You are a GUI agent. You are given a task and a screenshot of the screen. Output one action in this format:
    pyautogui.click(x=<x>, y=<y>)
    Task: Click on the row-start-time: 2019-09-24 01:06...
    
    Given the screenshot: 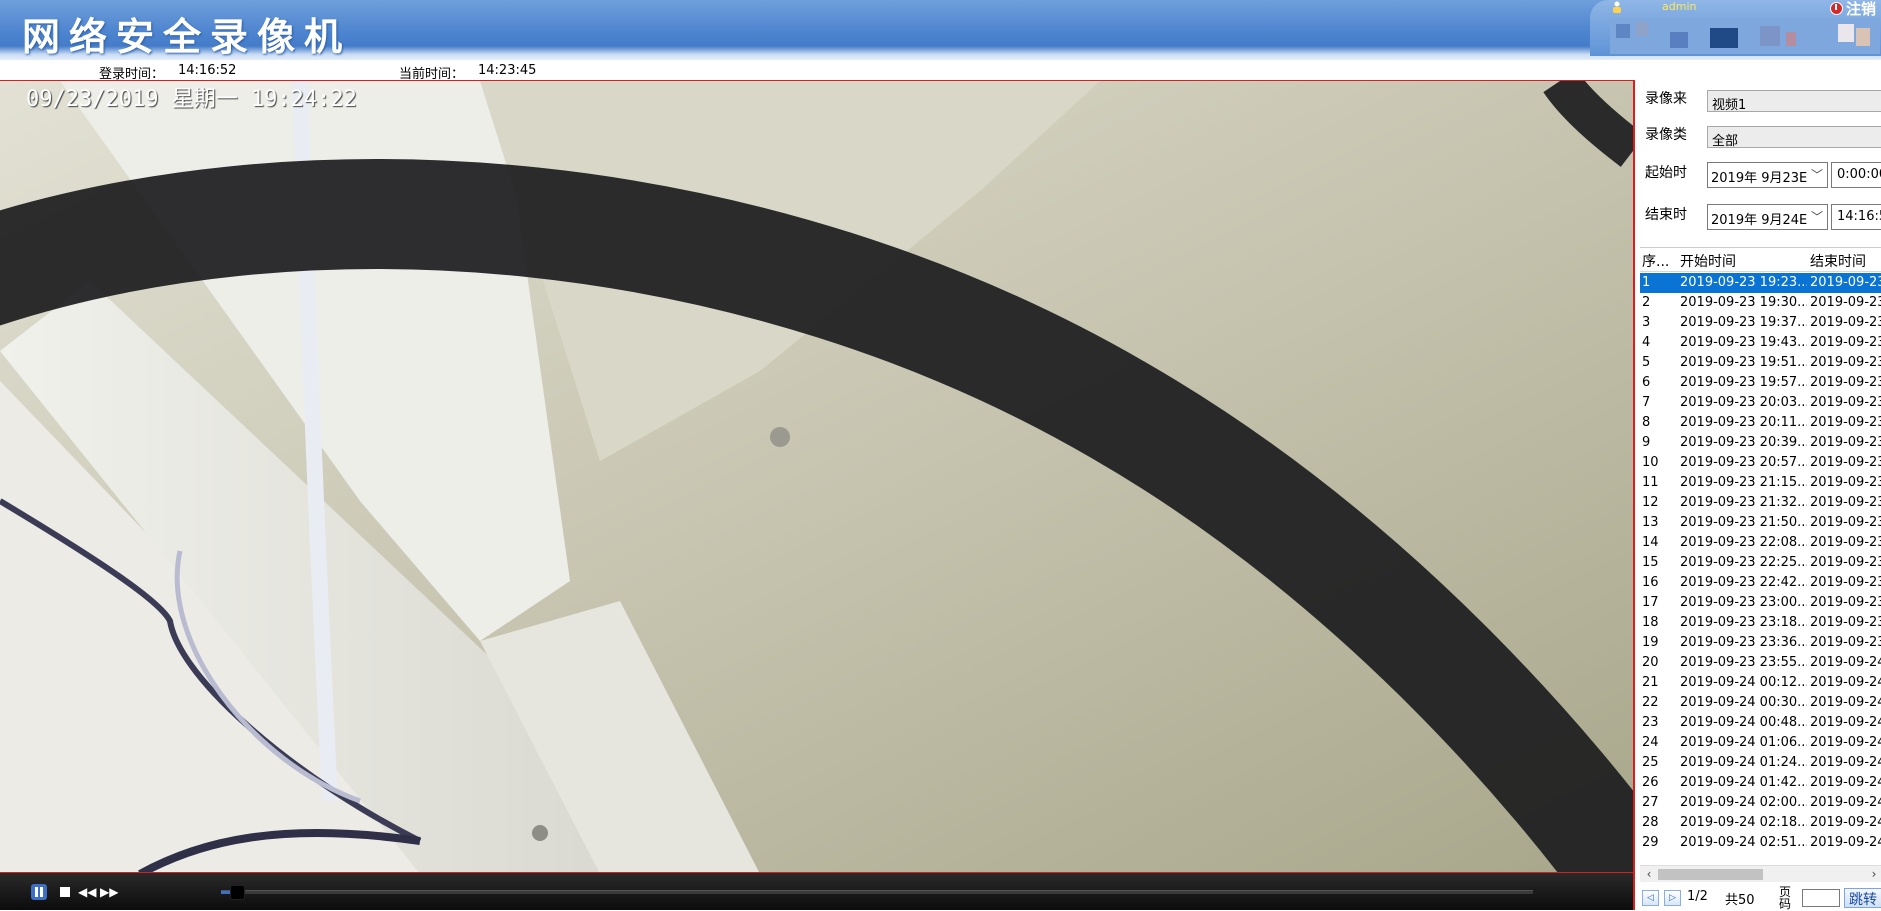 What is the action you would take?
    pyautogui.click(x=1743, y=742)
    